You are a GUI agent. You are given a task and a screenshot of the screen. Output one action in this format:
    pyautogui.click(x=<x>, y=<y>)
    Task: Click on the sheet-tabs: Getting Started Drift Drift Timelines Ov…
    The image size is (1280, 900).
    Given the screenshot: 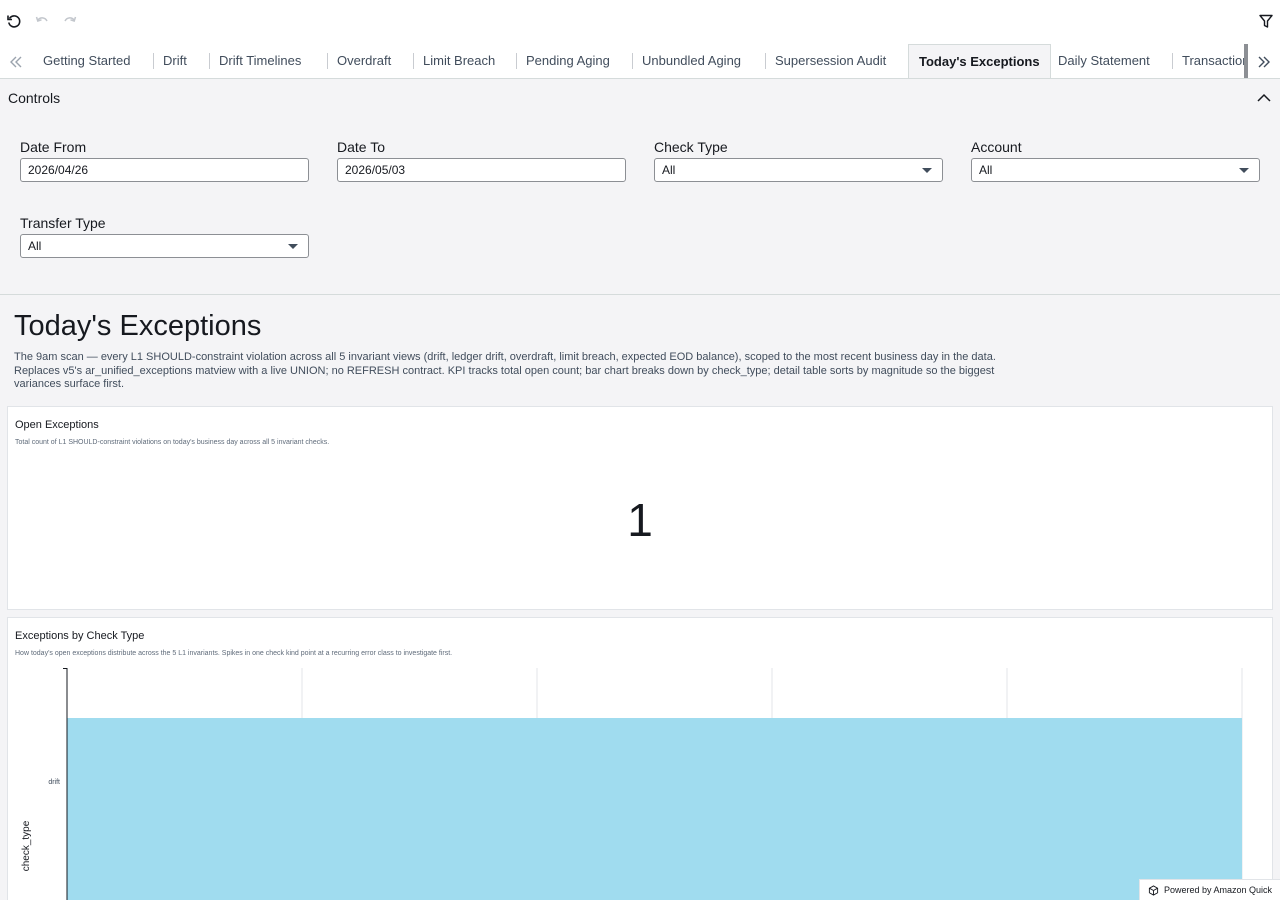 What is the action you would take?
    pyautogui.click(x=640, y=61)
    